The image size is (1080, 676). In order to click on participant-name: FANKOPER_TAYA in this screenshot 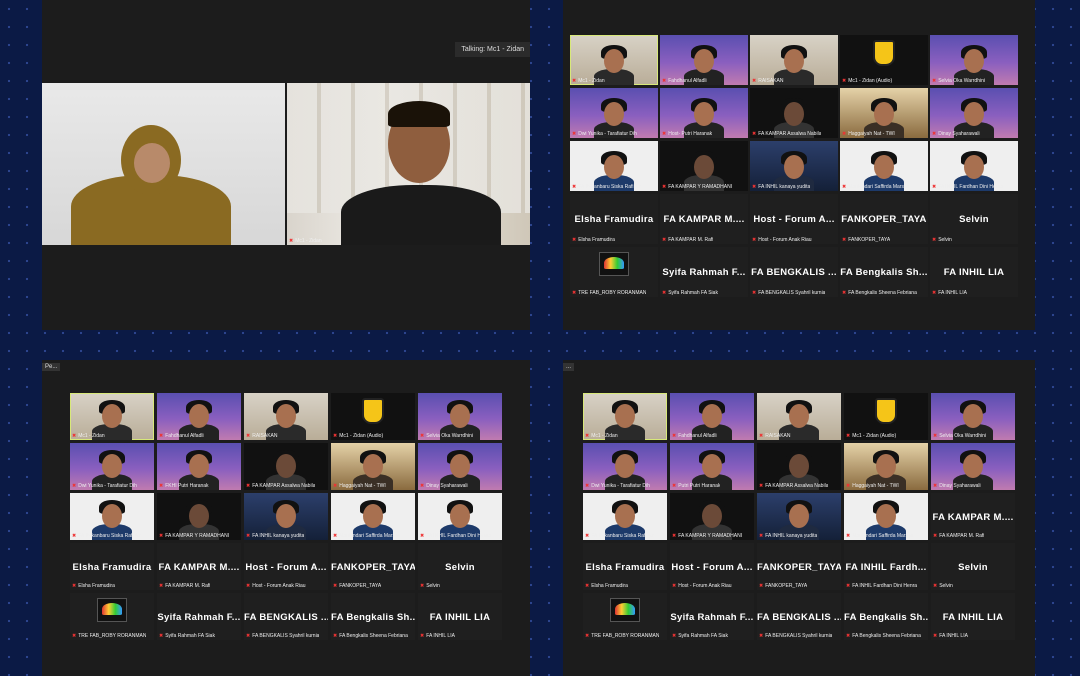, I will do `click(786, 586)`.